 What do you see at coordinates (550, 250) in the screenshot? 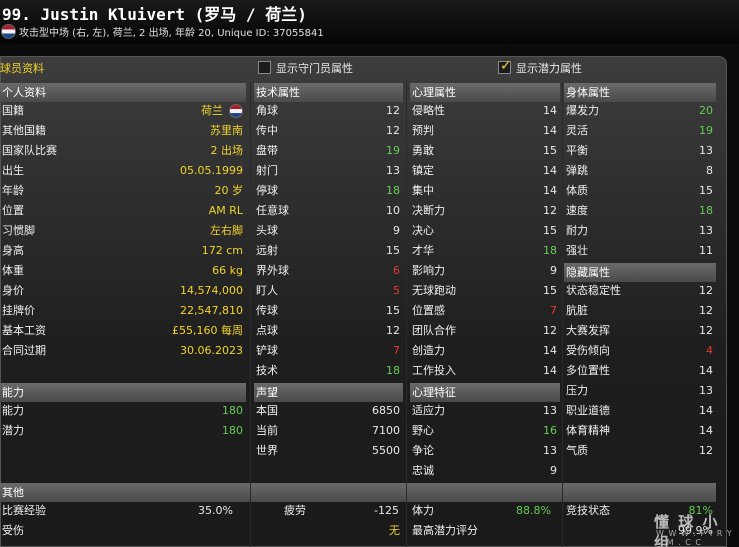
I see `mental-attr-row-value: 18` at bounding box center [550, 250].